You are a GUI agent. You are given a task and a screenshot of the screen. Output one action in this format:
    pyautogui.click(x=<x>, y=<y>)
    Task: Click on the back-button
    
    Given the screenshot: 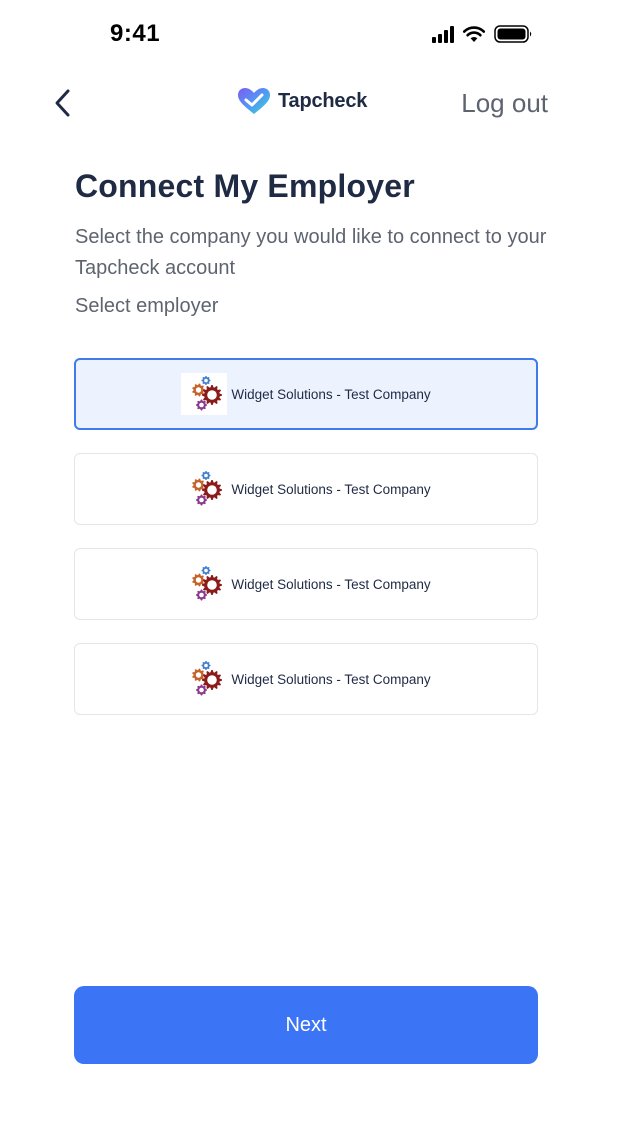 What is the action you would take?
    pyautogui.click(x=63, y=103)
    